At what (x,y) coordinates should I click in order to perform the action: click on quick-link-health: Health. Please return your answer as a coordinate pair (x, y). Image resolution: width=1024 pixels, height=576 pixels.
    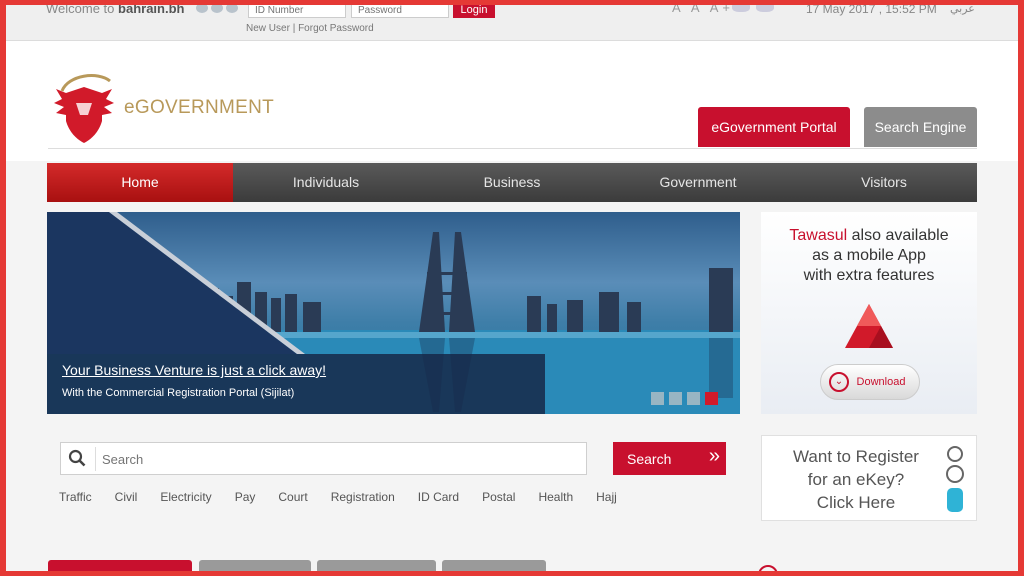
    Looking at the image, I should click on (555, 497).